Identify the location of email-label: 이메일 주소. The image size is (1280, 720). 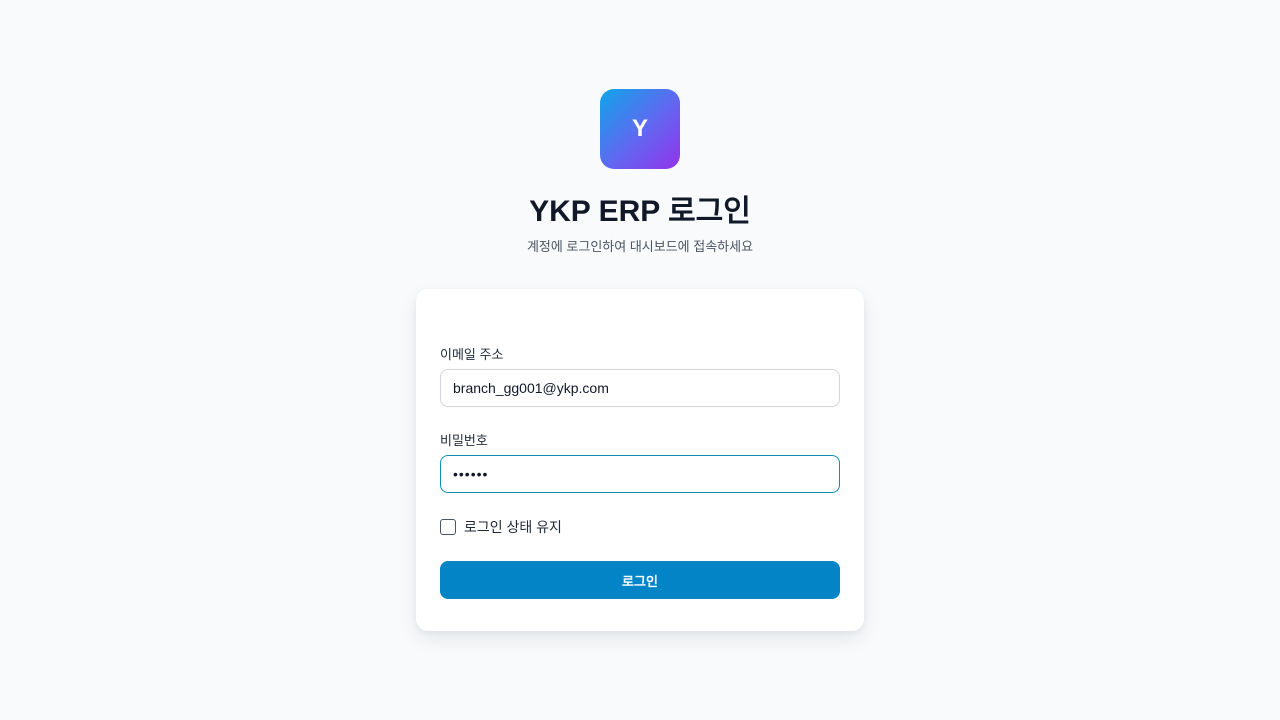
(472, 354).